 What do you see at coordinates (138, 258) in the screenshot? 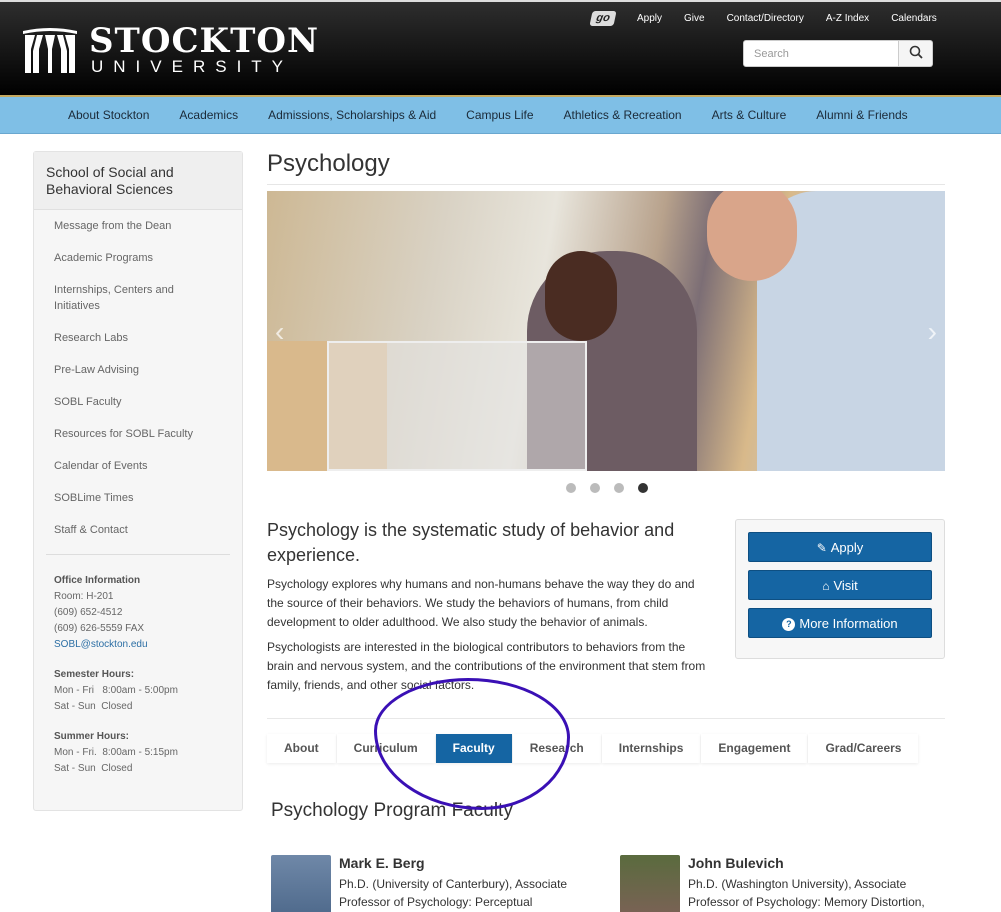
I see `sidebar-item-academic-programs: Academic Programs` at bounding box center [138, 258].